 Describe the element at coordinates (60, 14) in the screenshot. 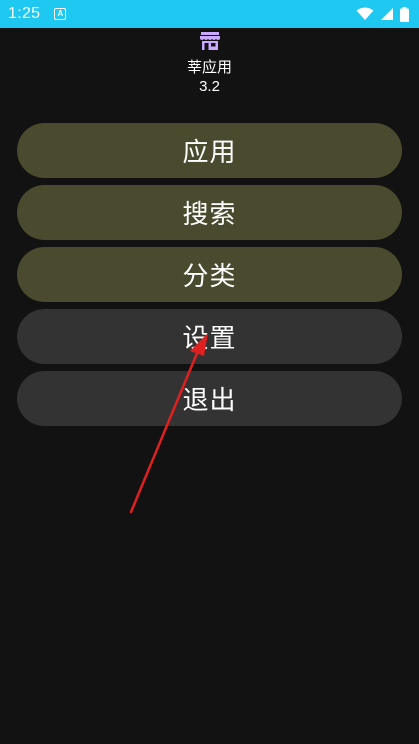

I see `notification-a-icon: A` at that location.